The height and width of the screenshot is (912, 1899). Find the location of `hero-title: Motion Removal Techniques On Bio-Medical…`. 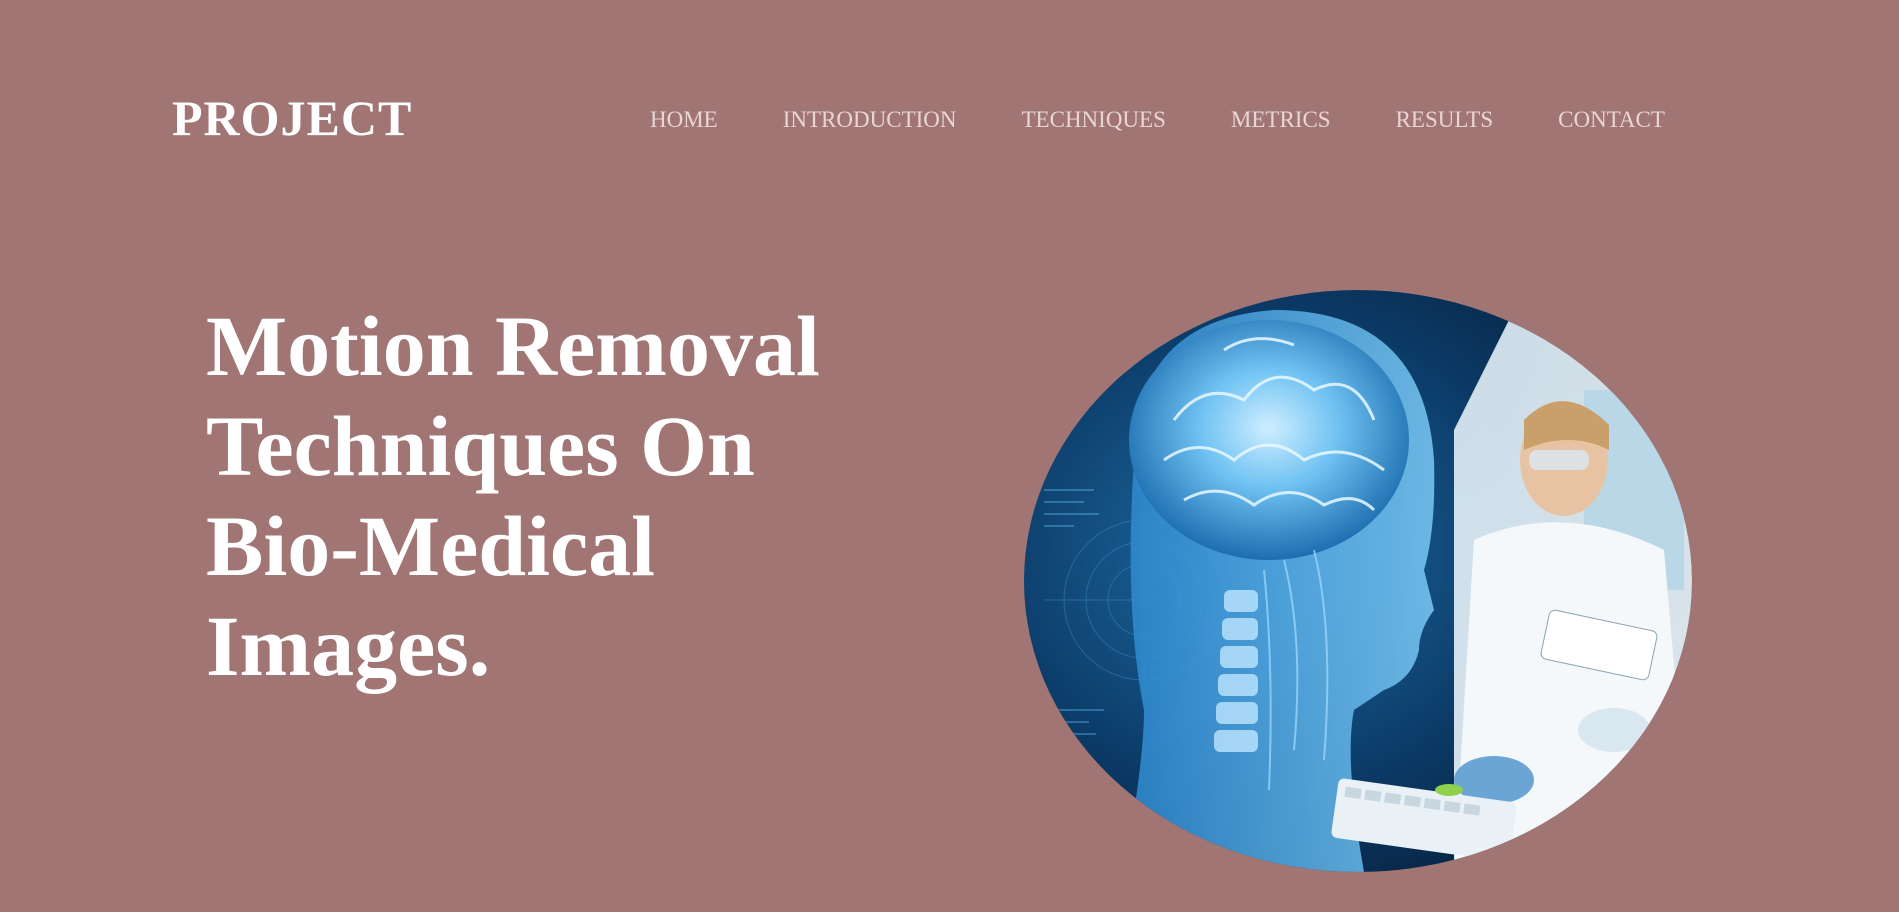

hero-title: Motion Removal Techniques On Bio-Medical… is located at coordinates (513, 496).